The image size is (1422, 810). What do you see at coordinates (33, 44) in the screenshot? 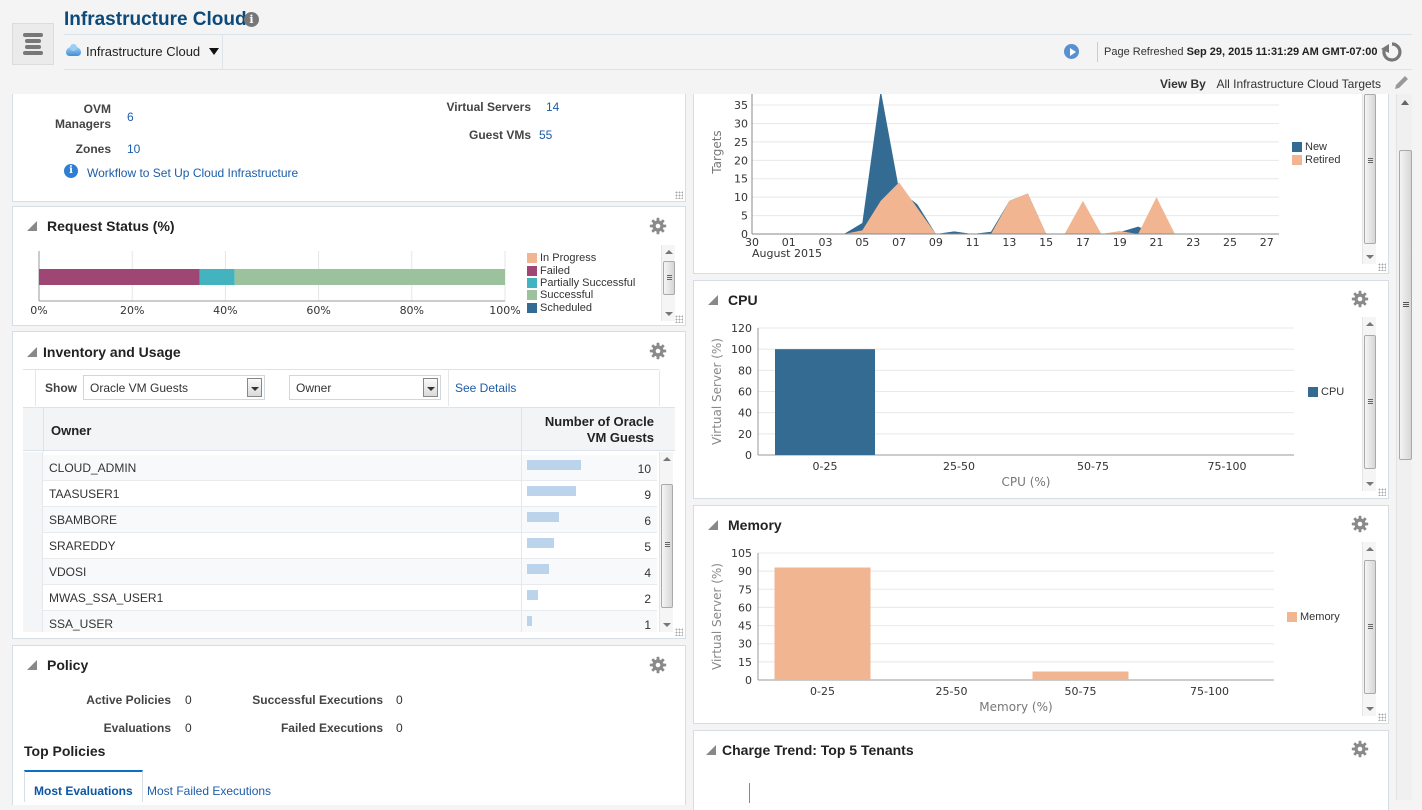
I see `navigation-menu-button` at bounding box center [33, 44].